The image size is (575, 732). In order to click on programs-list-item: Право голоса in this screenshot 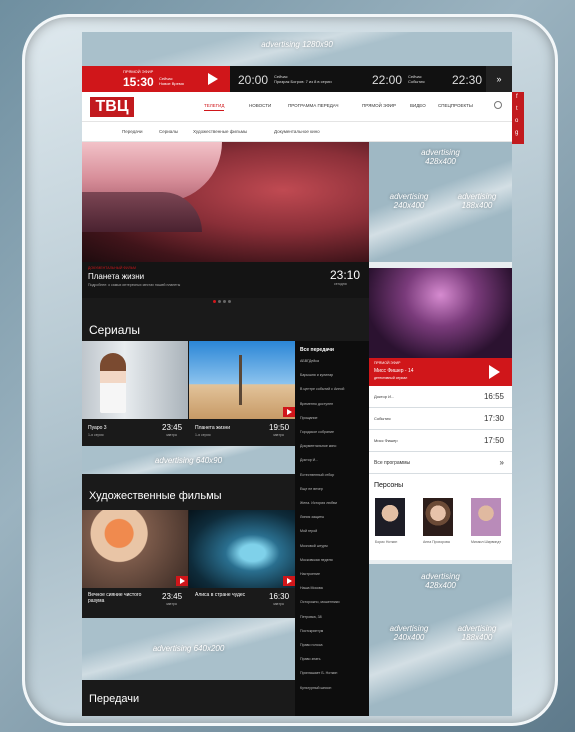, I will do `click(311, 645)`.